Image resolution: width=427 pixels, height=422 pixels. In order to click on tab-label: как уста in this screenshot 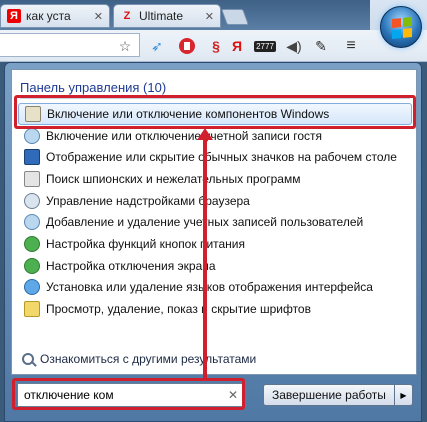, I will do `click(48, 16)`.